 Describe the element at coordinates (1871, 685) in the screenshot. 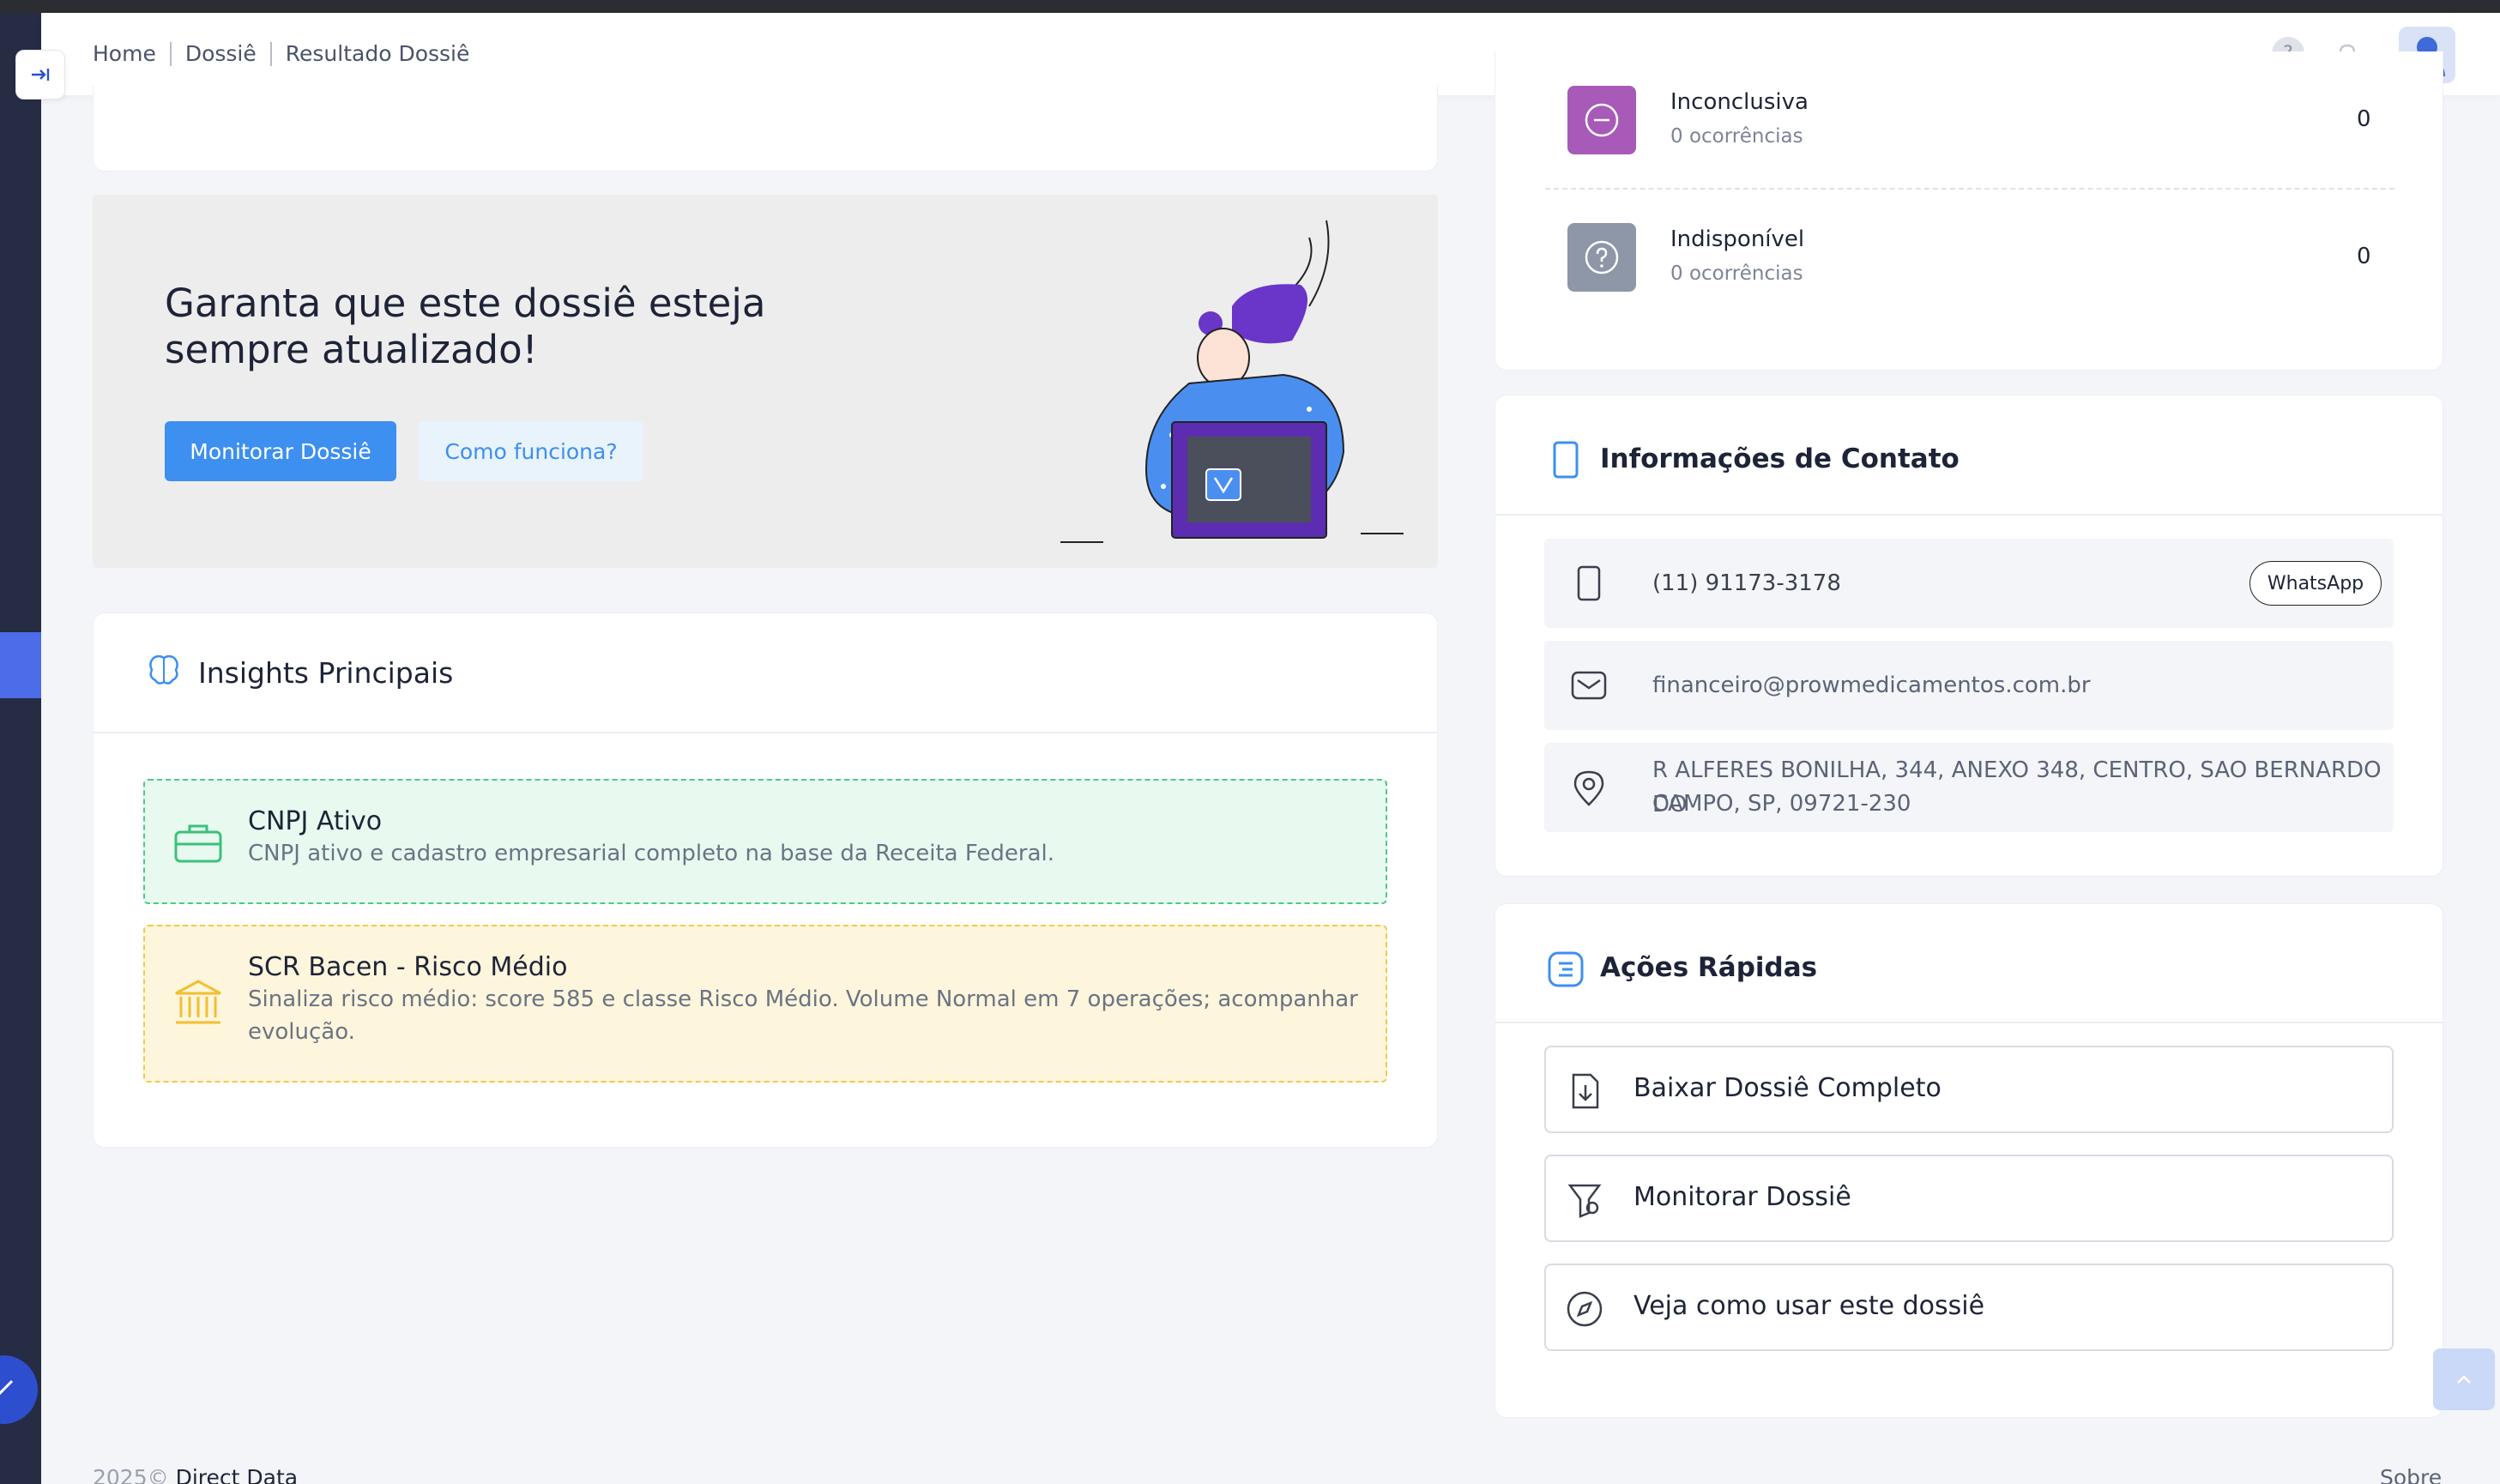

I see `contact-email: financeiro@prowmedicamentos.com.br` at that location.